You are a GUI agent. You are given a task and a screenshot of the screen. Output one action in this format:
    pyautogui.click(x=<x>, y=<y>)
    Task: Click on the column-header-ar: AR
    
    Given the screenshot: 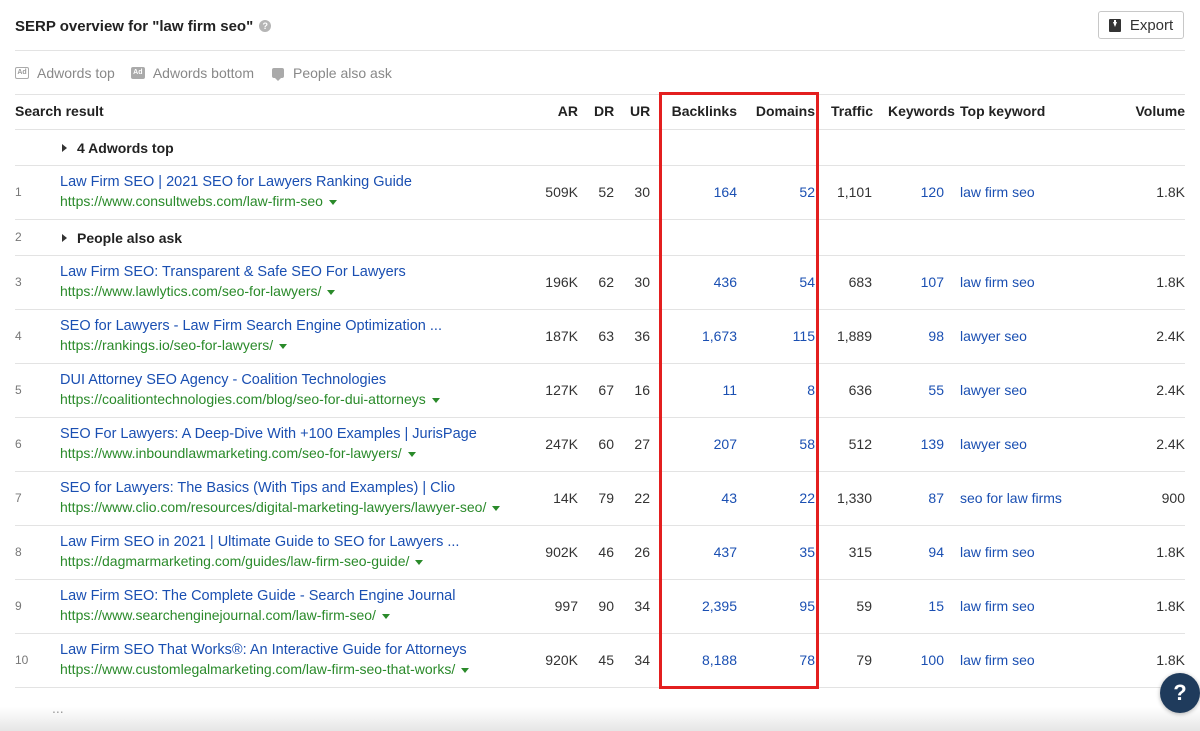 What is the action you would take?
    pyautogui.click(x=559, y=112)
    